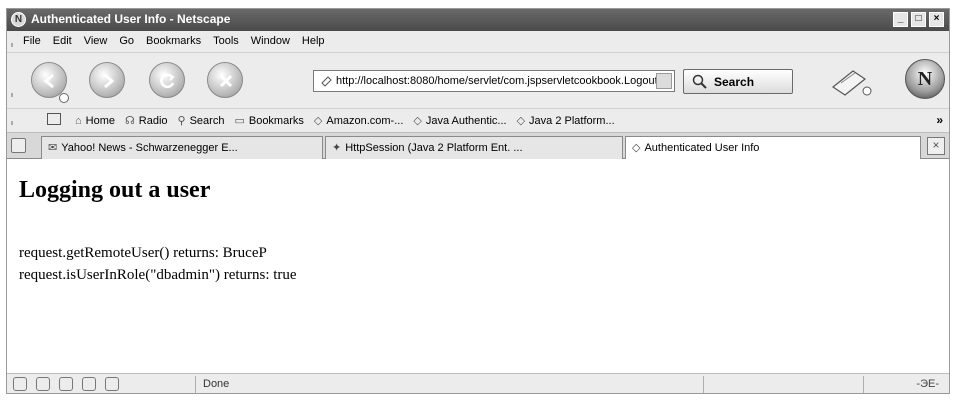 The width and height of the screenshot is (955, 400). I want to click on close-window-button: ×, so click(936, 19).